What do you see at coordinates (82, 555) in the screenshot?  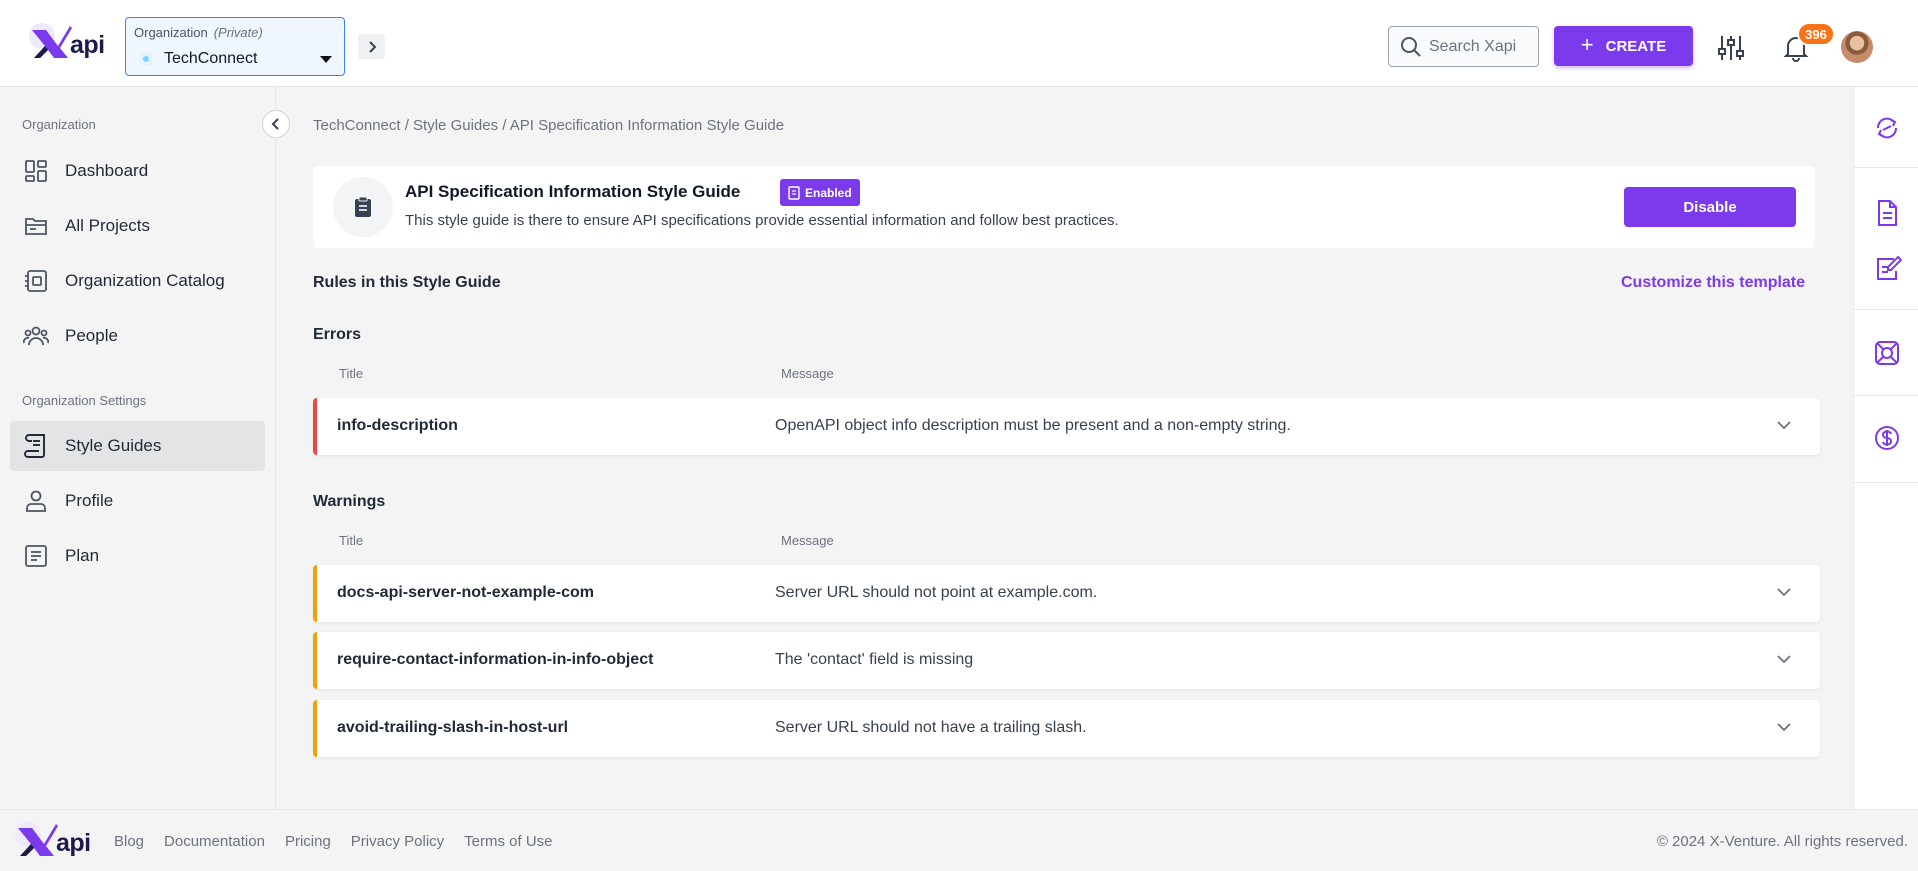 I see `sidebar-item-label: Plan` at bounding box center [82, 555].